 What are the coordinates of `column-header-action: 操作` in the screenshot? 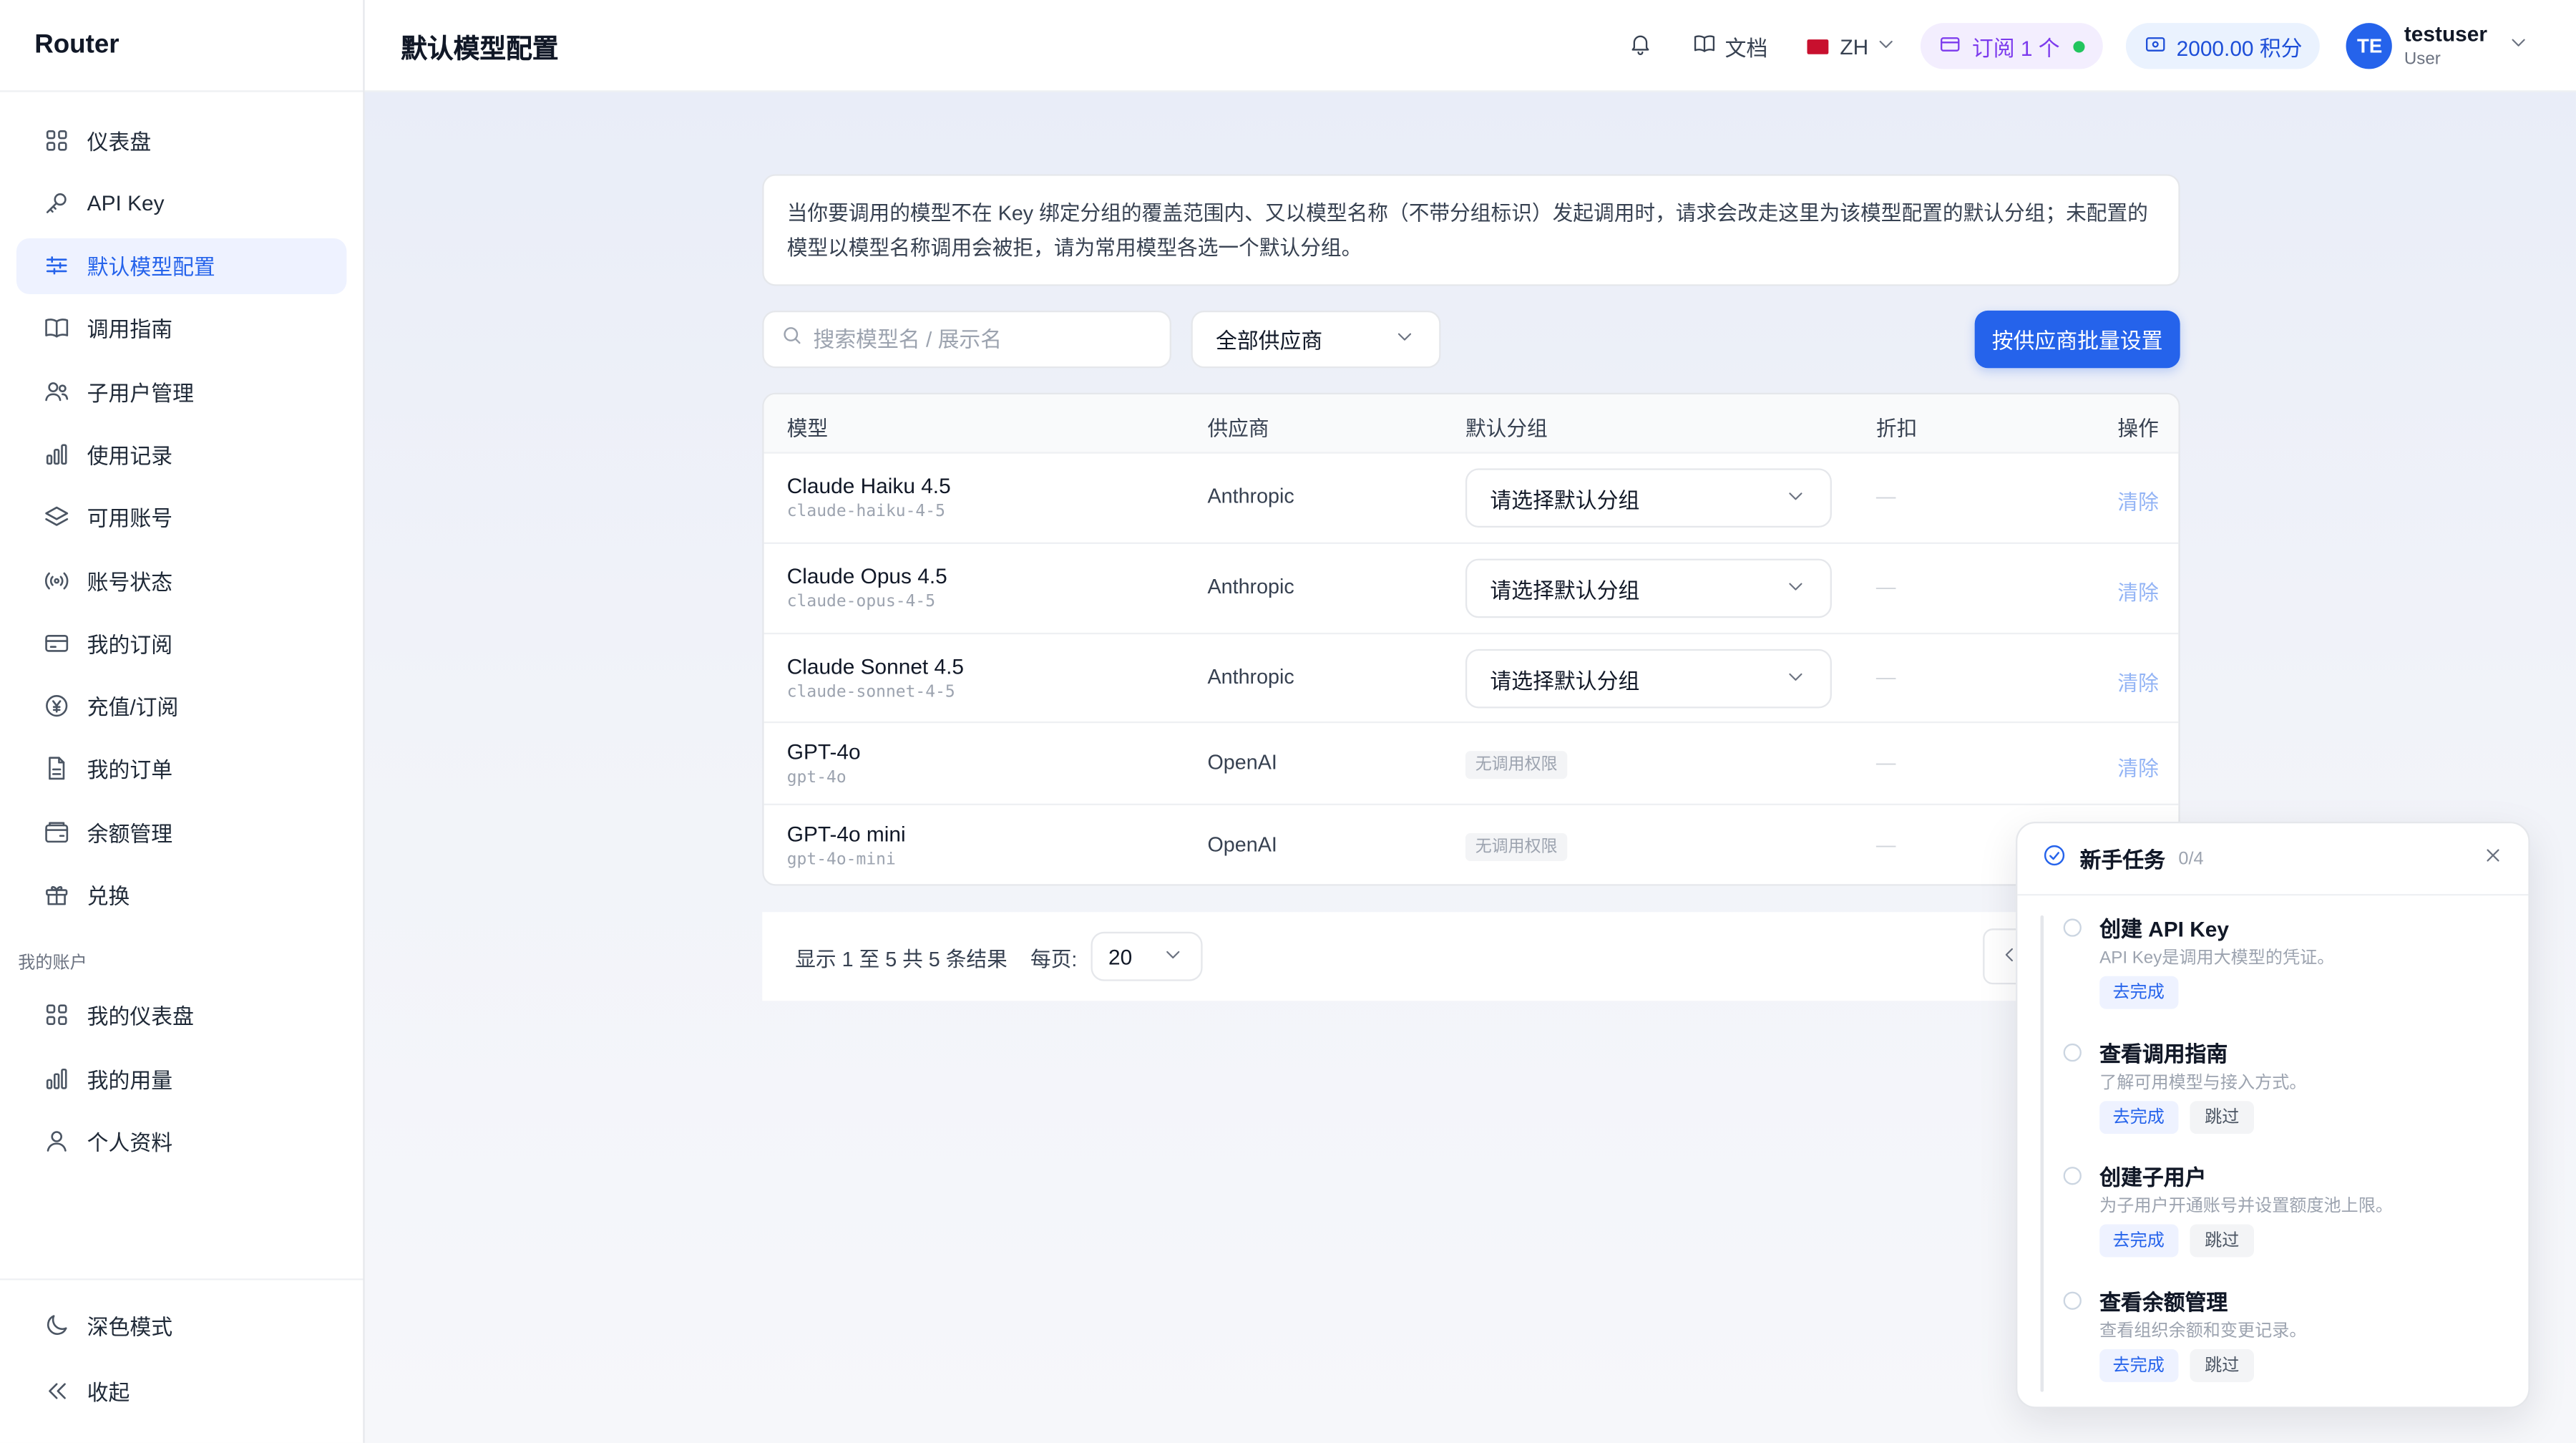 It's located at (2138, 429).